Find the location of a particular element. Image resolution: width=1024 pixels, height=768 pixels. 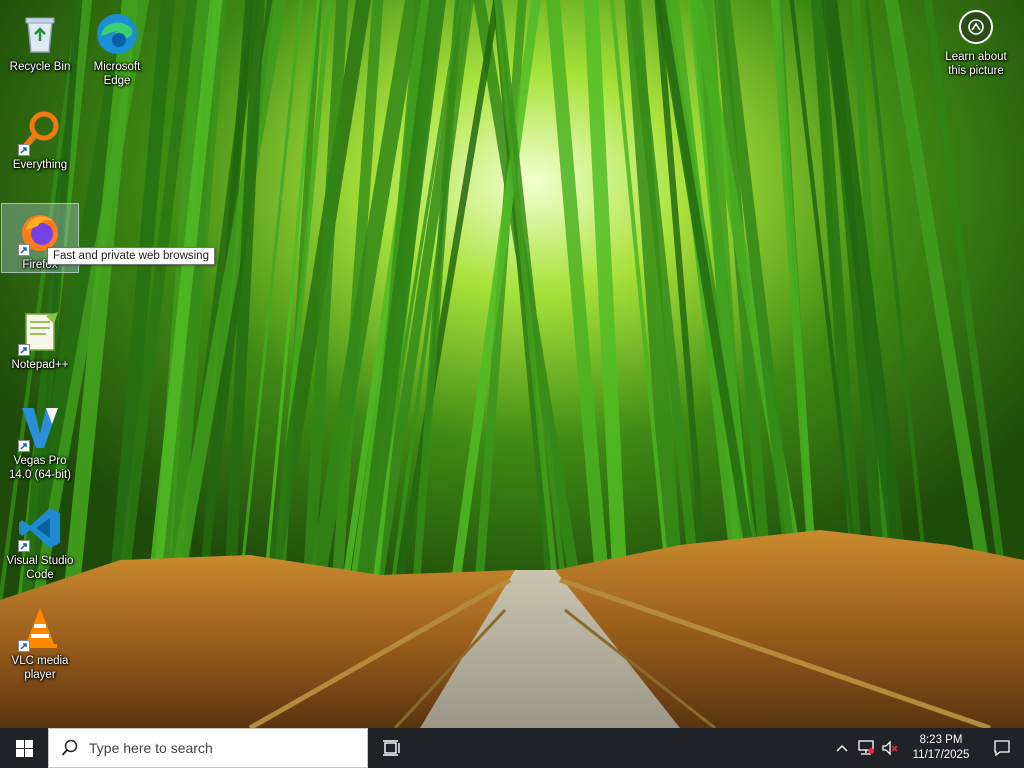

task-view-button is located at coordinates (392, 748).